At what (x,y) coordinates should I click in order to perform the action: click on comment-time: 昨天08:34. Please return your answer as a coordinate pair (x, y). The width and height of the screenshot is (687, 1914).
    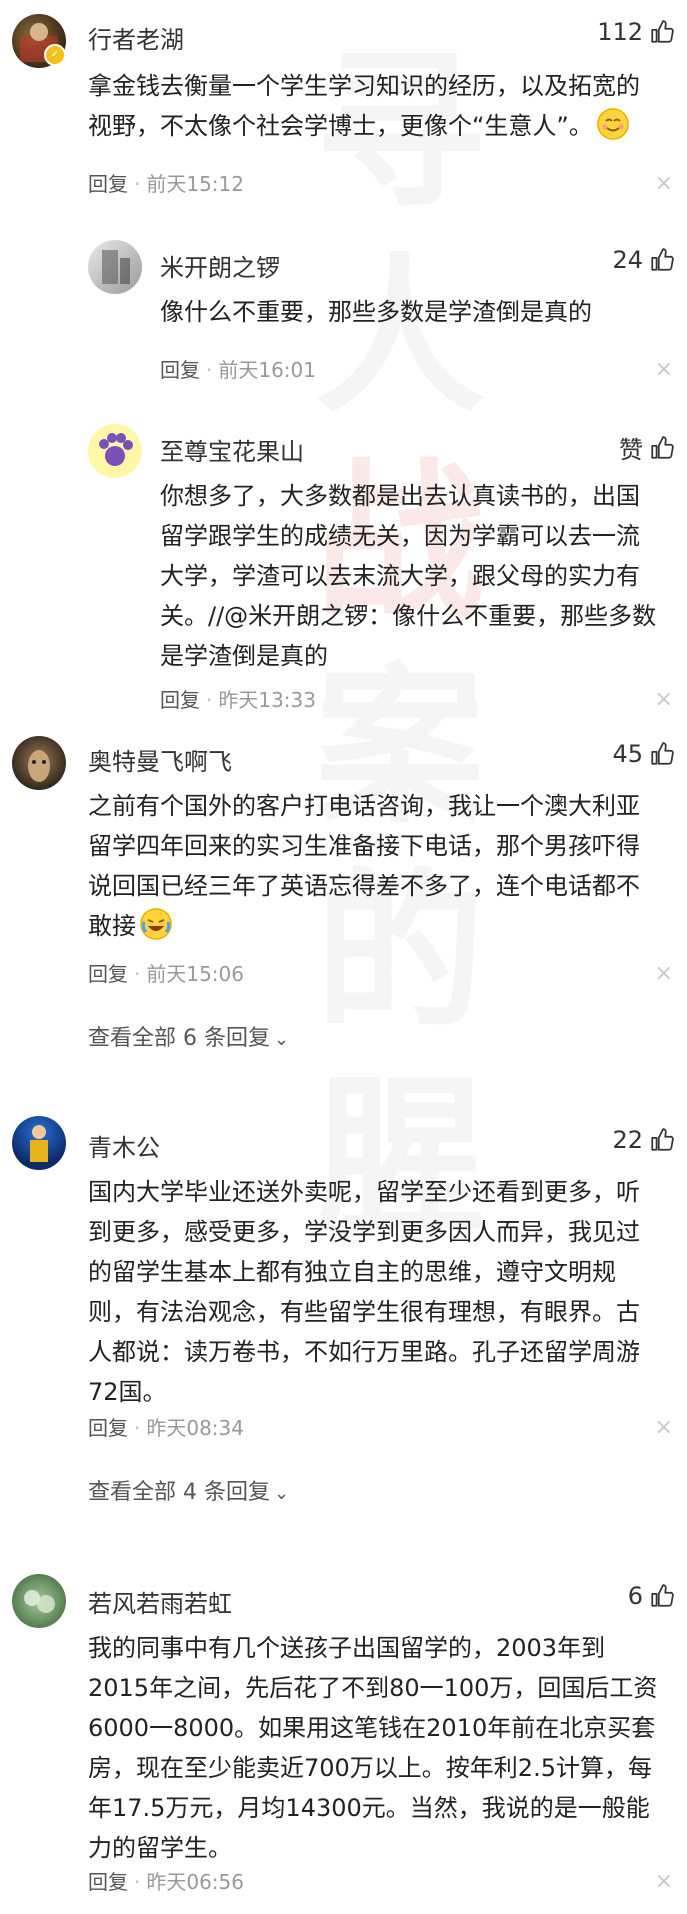
    Looking at the image, I should click on (195, 1428).